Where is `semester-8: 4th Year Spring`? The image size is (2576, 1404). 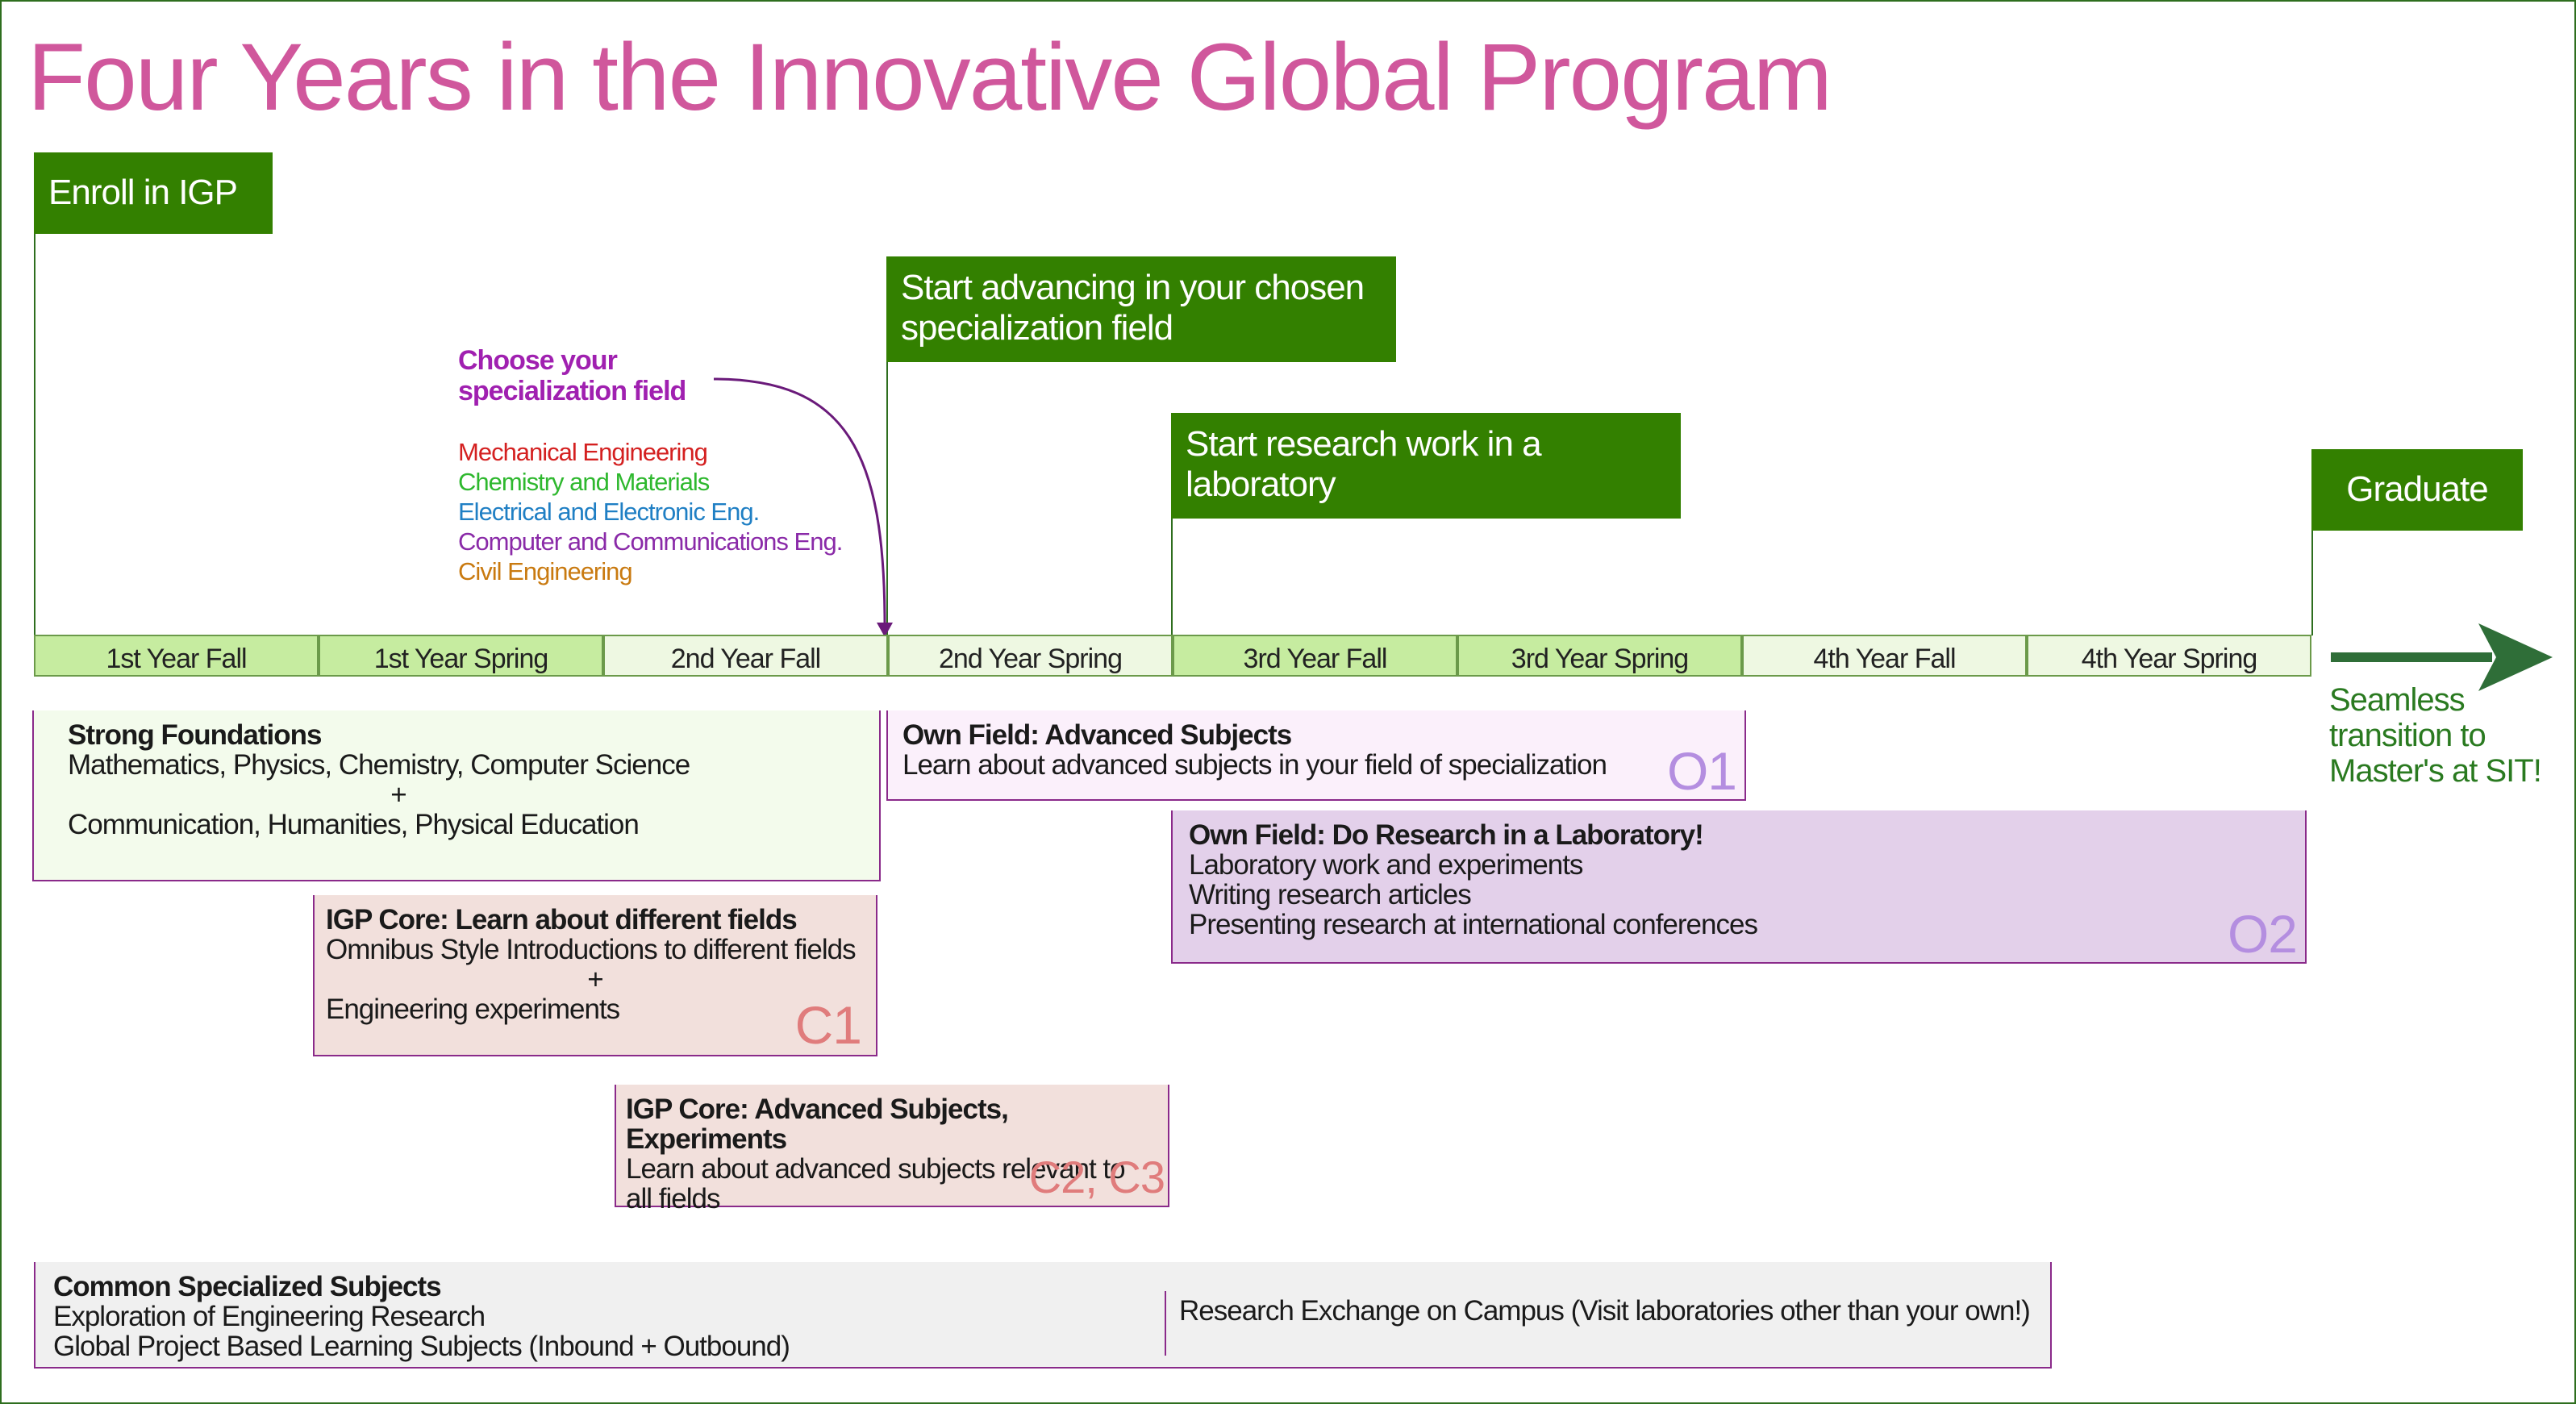
semester-8: 4th Year Spring is located at coordinates (2169, 656).